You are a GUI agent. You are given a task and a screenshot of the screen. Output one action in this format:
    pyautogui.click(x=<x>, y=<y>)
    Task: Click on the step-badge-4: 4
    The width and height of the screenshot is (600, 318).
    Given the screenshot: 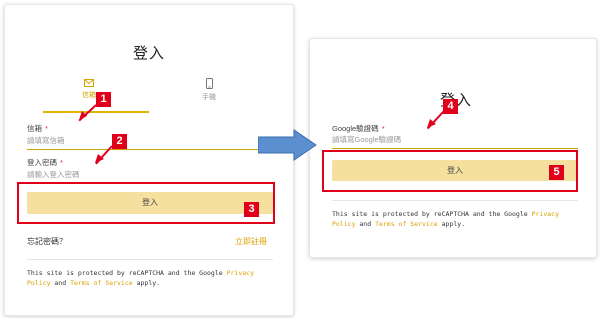 What is the action you would take?
    pyautogui.click(x=450, y=106)
    